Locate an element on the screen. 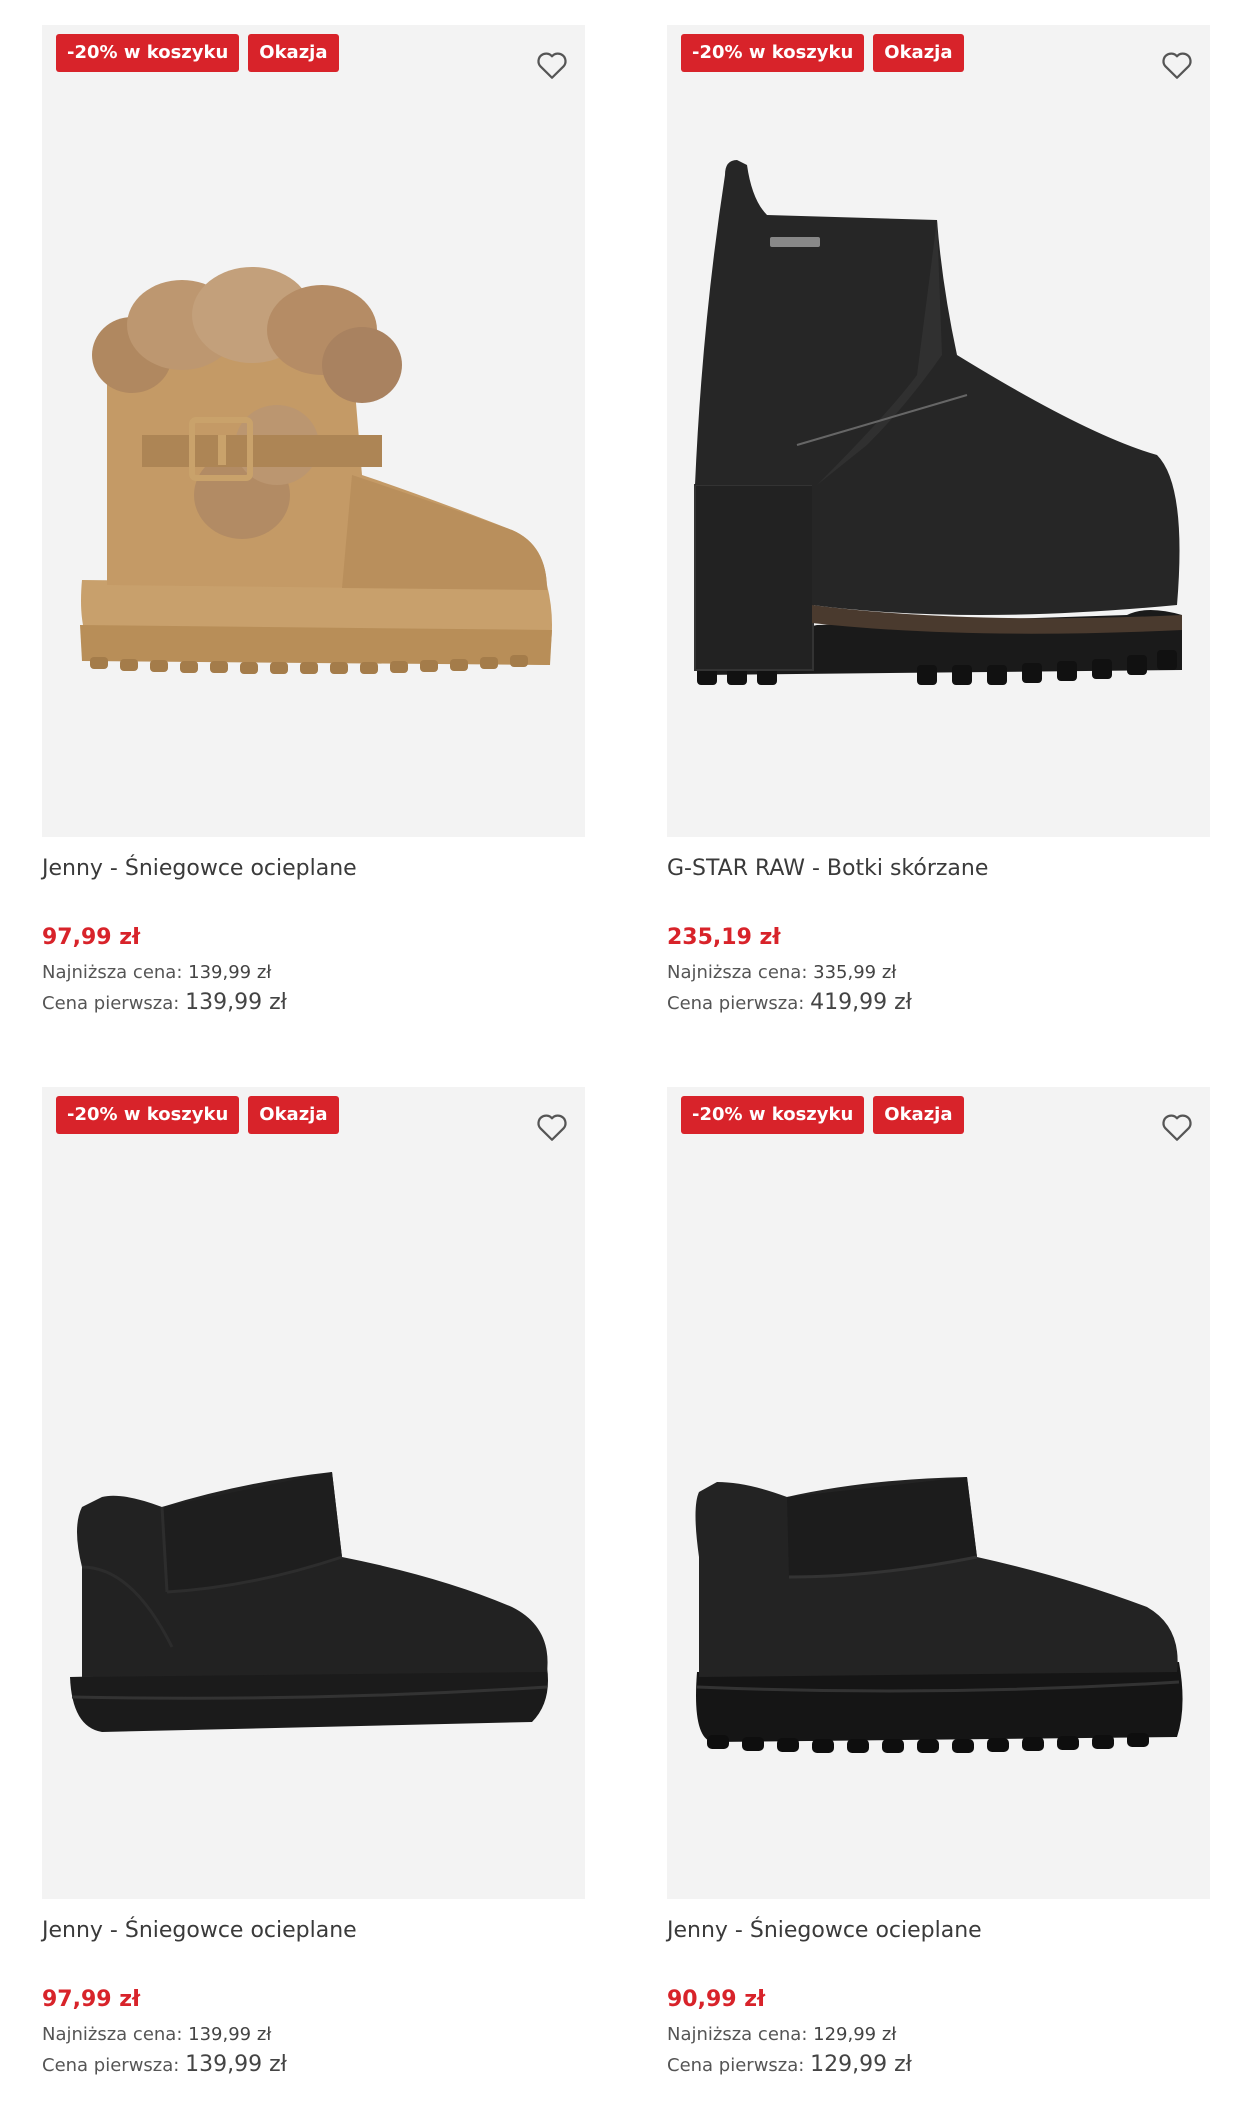 The width and height of the screenshot is (1250, 2123). platform-mini-boot-image is located at coordinates (939, 1615).